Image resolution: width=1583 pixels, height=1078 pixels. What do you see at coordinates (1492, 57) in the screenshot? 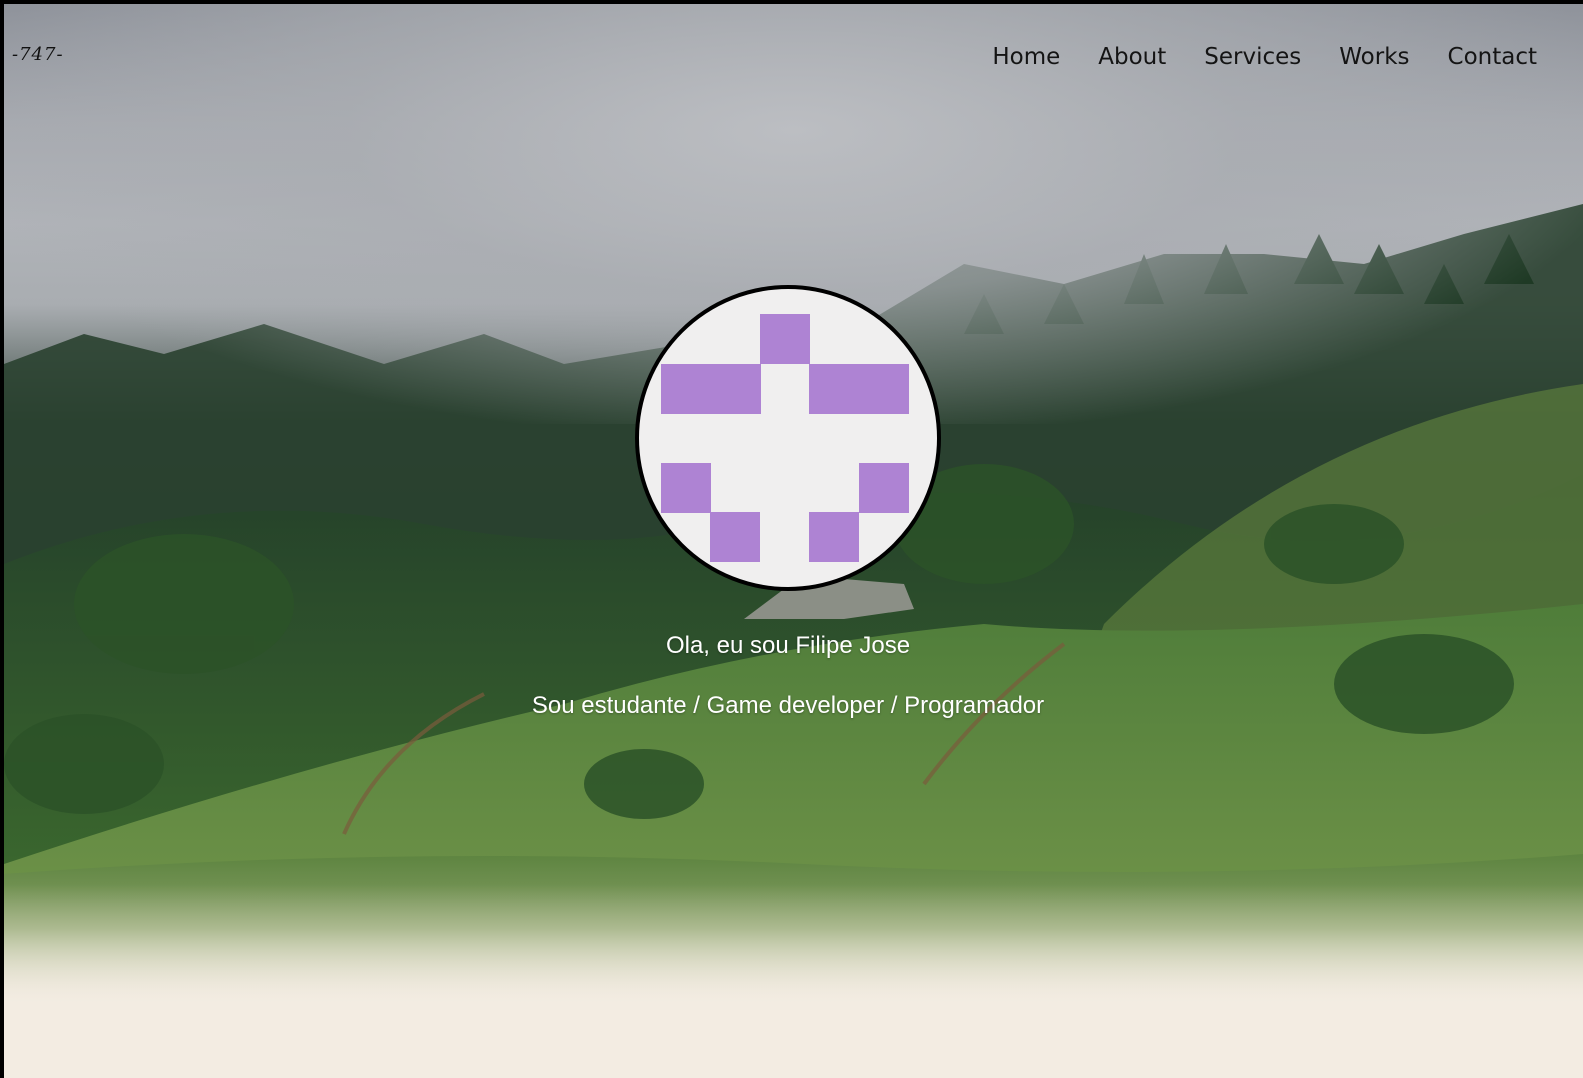
I see `nav-contact: Contact` at bounding box center [1492, 57].